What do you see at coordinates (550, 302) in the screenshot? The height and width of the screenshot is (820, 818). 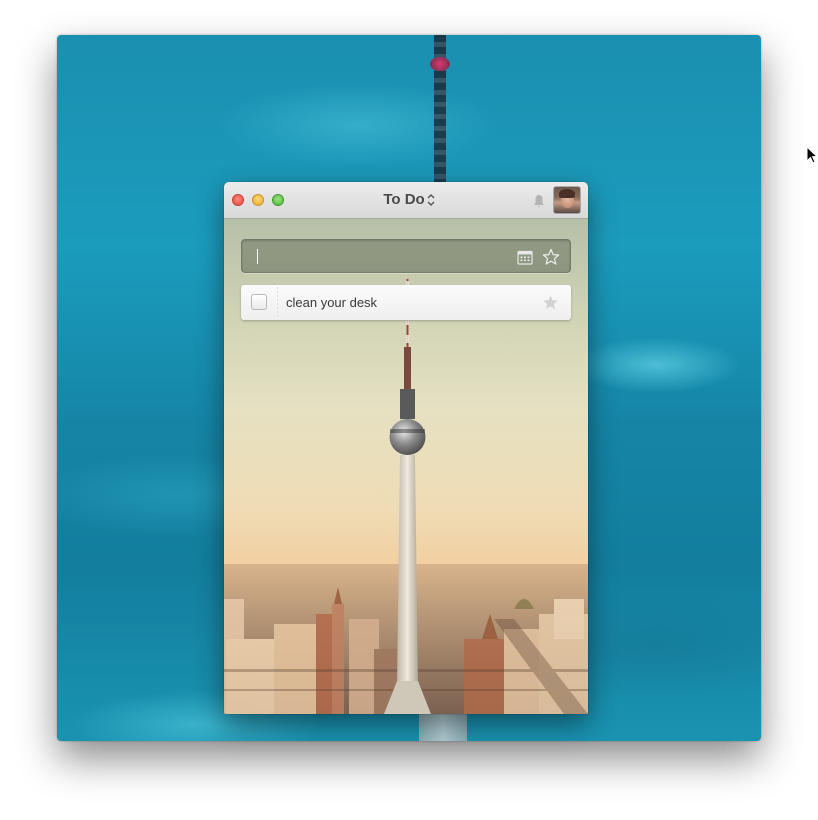 I see `star-icon` at bounding box center [550, 302].